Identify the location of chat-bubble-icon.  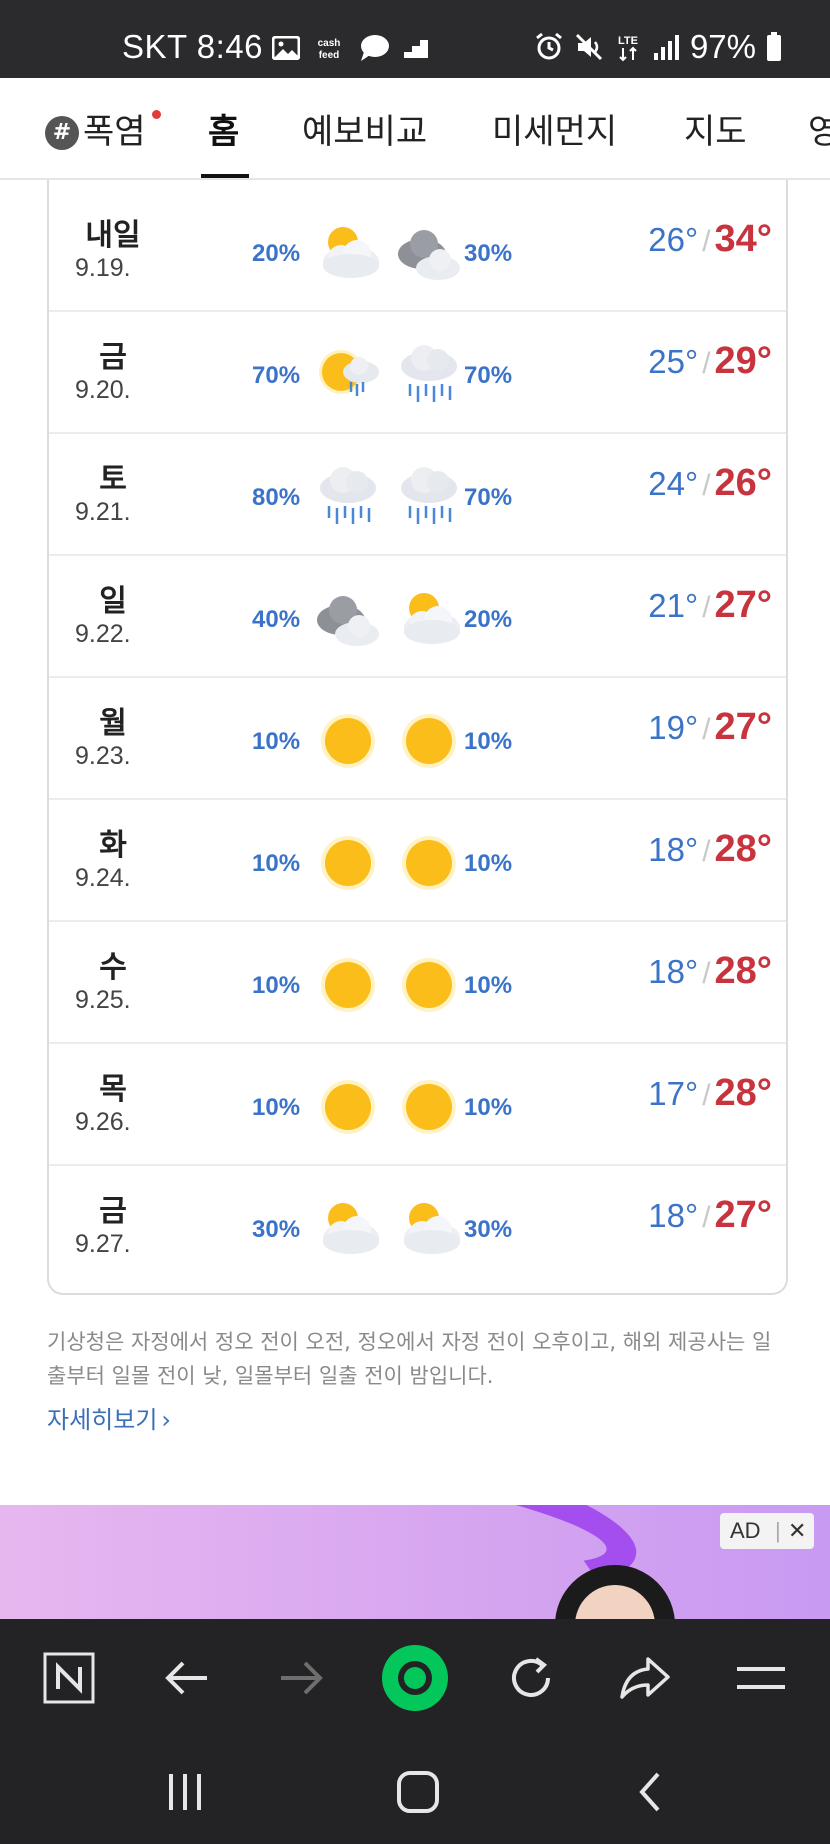
(375, 48).